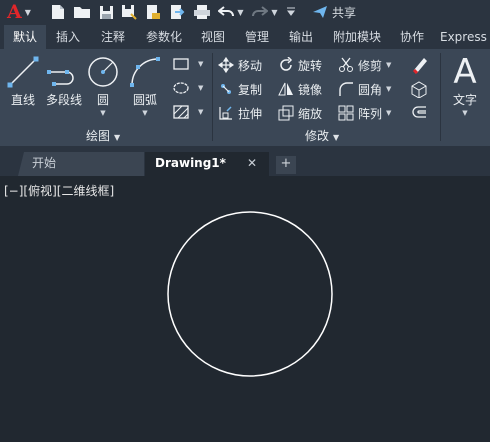  What do you see at coordinates (357, 37) in the screenshot?
I see `tab-addins: 附加模块` at bounding box center [357, 37].